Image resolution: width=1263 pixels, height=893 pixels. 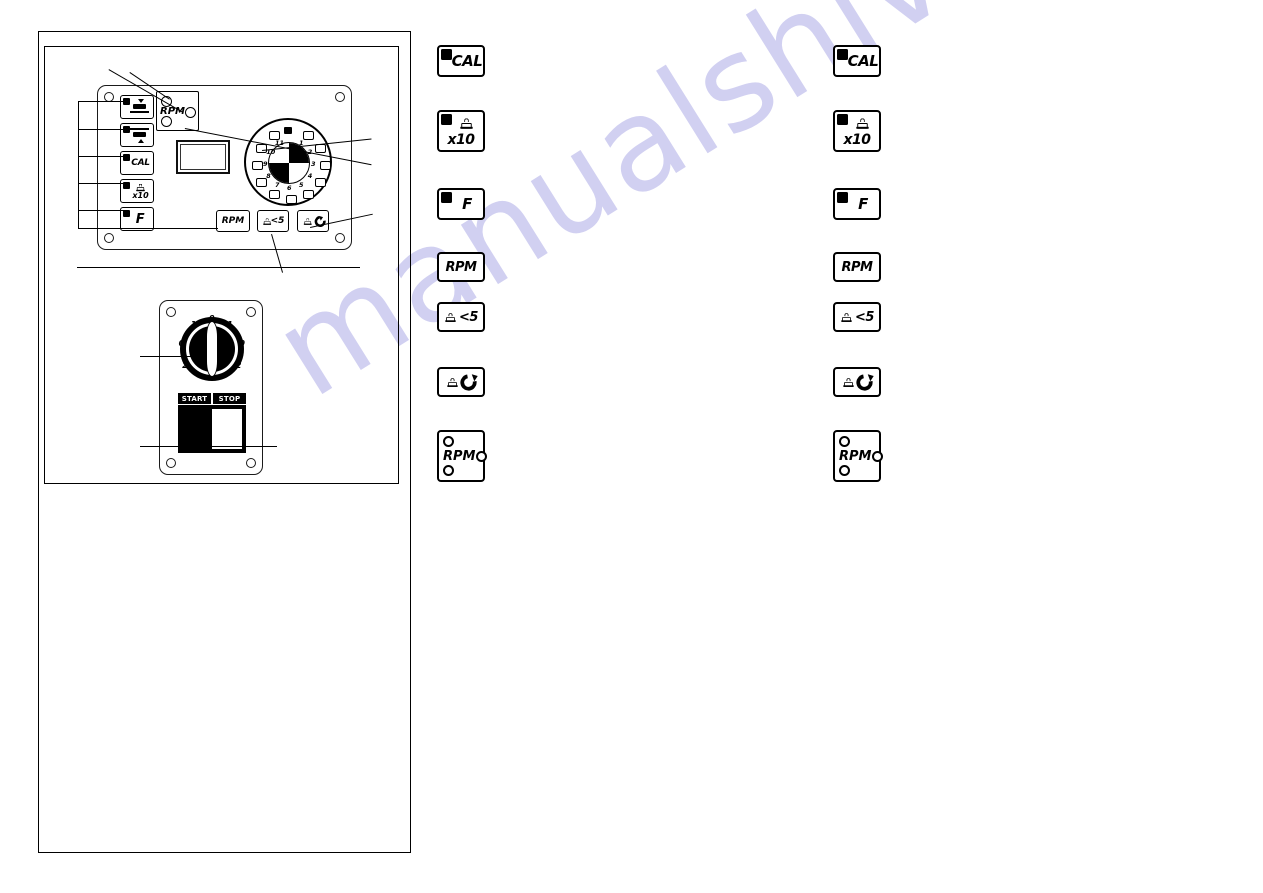 What do you see at coordinates (310, 176) in the screenshot?
I see `dial-number: 4` at bounding box center [310, 176].